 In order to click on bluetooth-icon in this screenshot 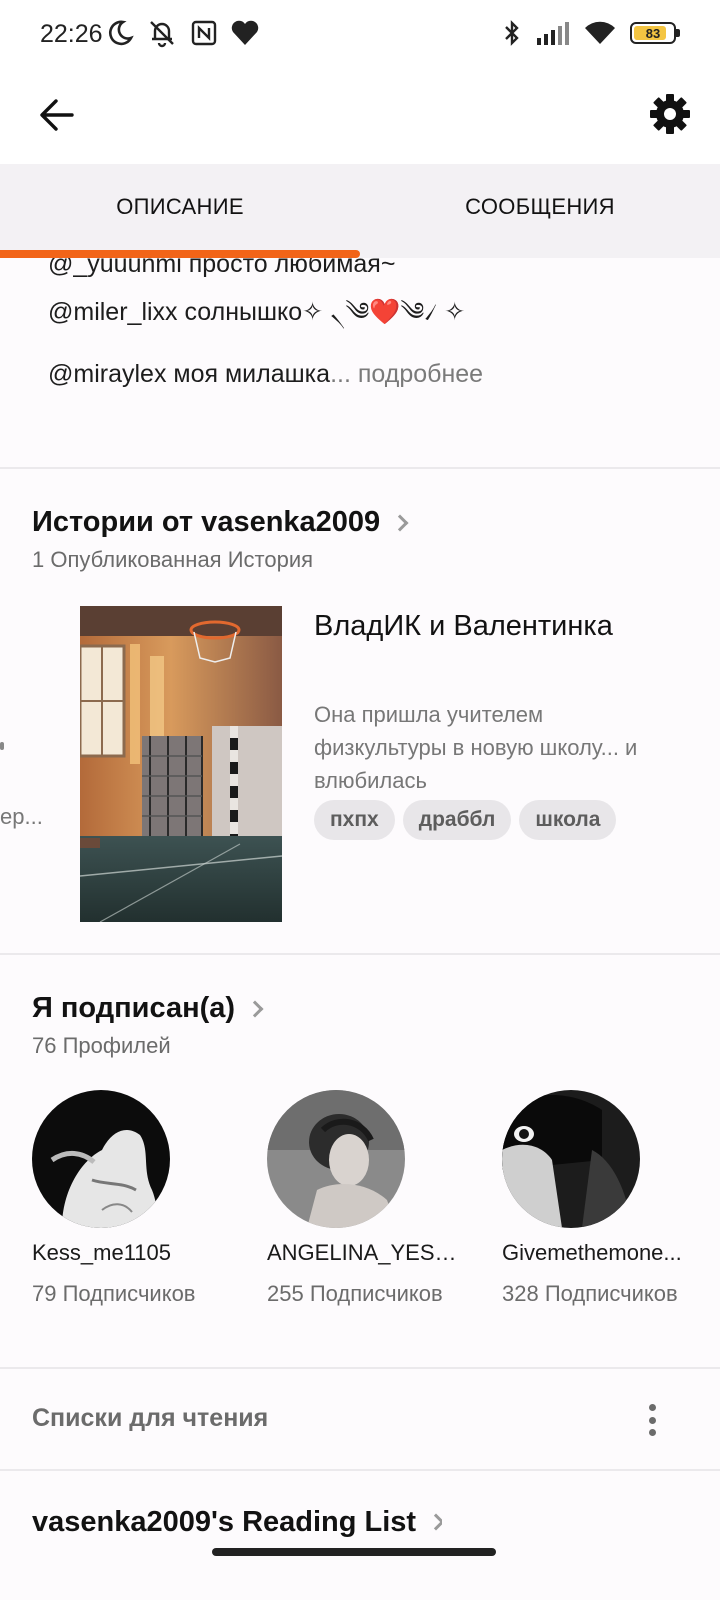, I will do `click(512, 33)`.